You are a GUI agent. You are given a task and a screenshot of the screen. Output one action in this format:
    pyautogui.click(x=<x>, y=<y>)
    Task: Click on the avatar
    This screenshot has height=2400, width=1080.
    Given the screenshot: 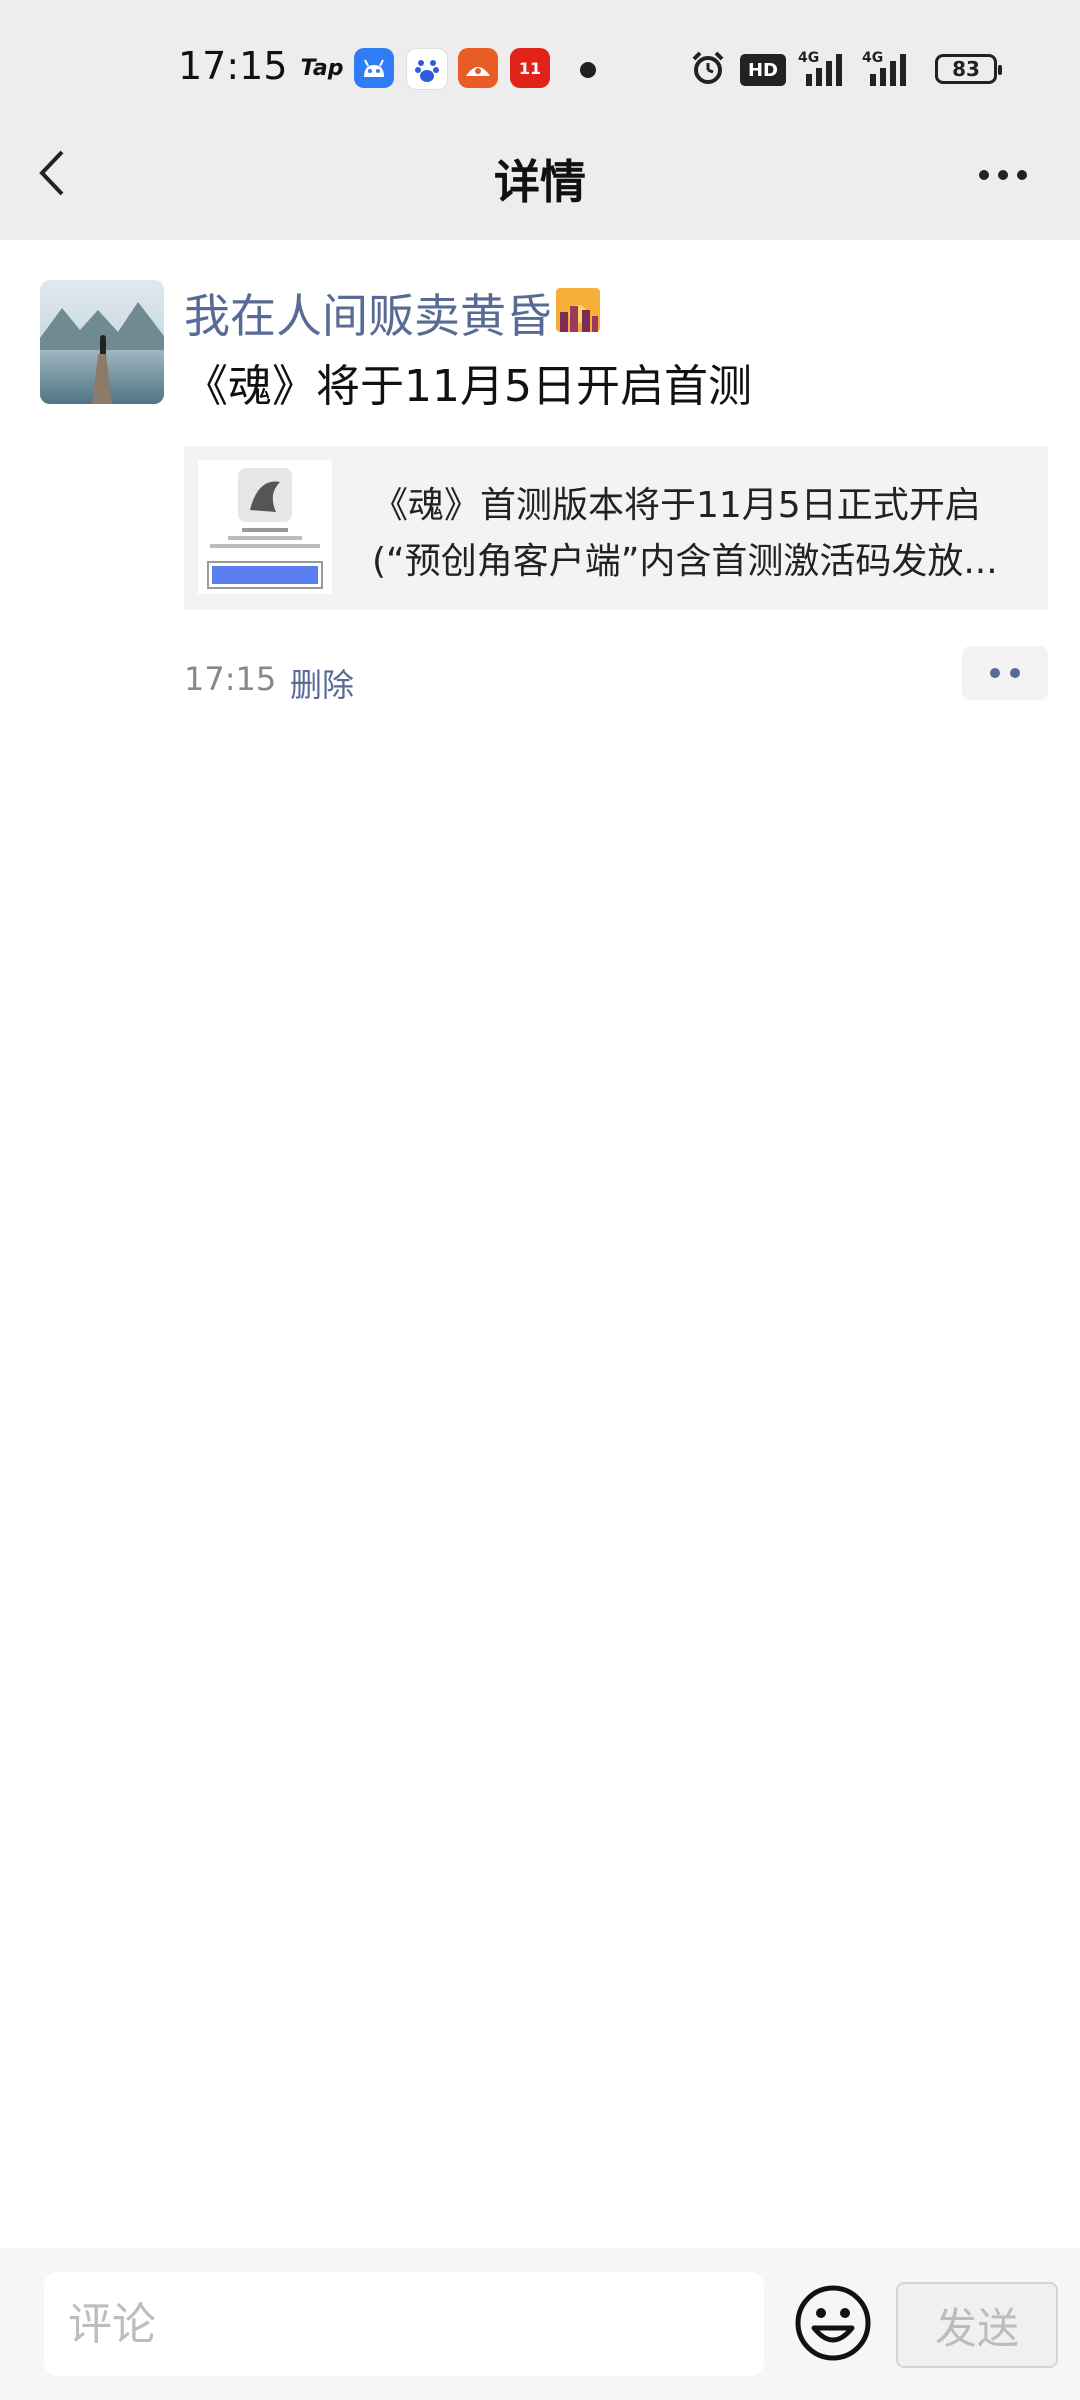 What is the action you would take?
    pyautogui.click(x=102, y=342)
    